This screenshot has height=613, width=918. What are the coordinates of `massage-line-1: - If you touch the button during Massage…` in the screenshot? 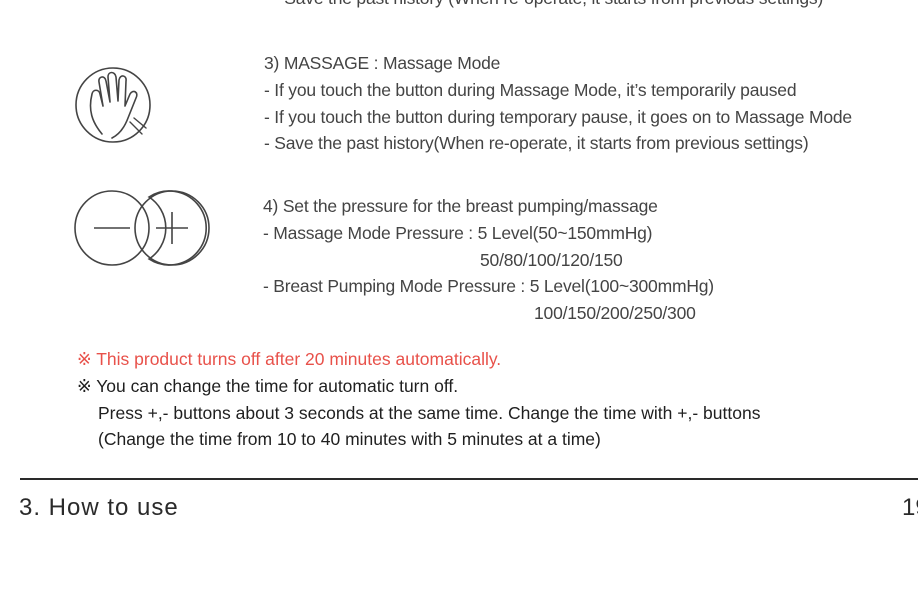 It's located at (530, 90).